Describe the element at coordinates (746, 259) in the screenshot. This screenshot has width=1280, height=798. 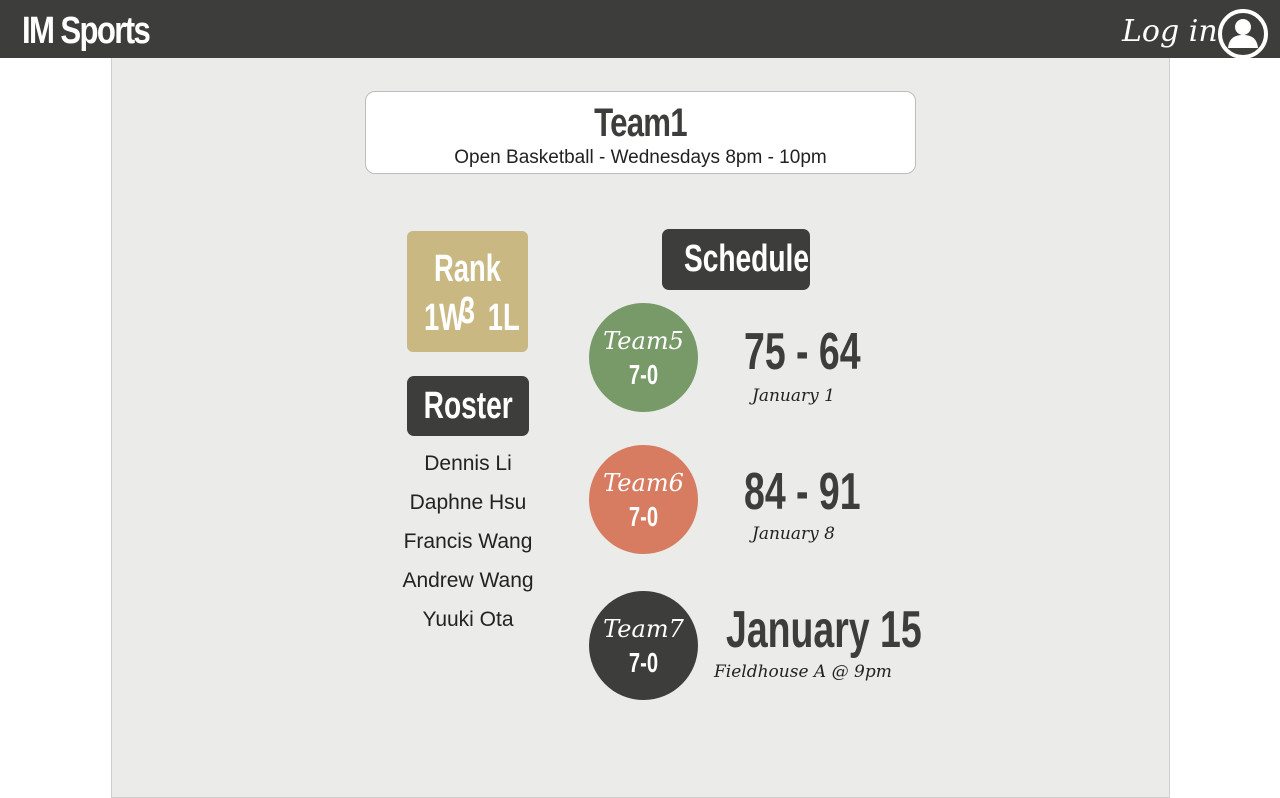
I see `schedule-heading-label: Schedule` at that location.